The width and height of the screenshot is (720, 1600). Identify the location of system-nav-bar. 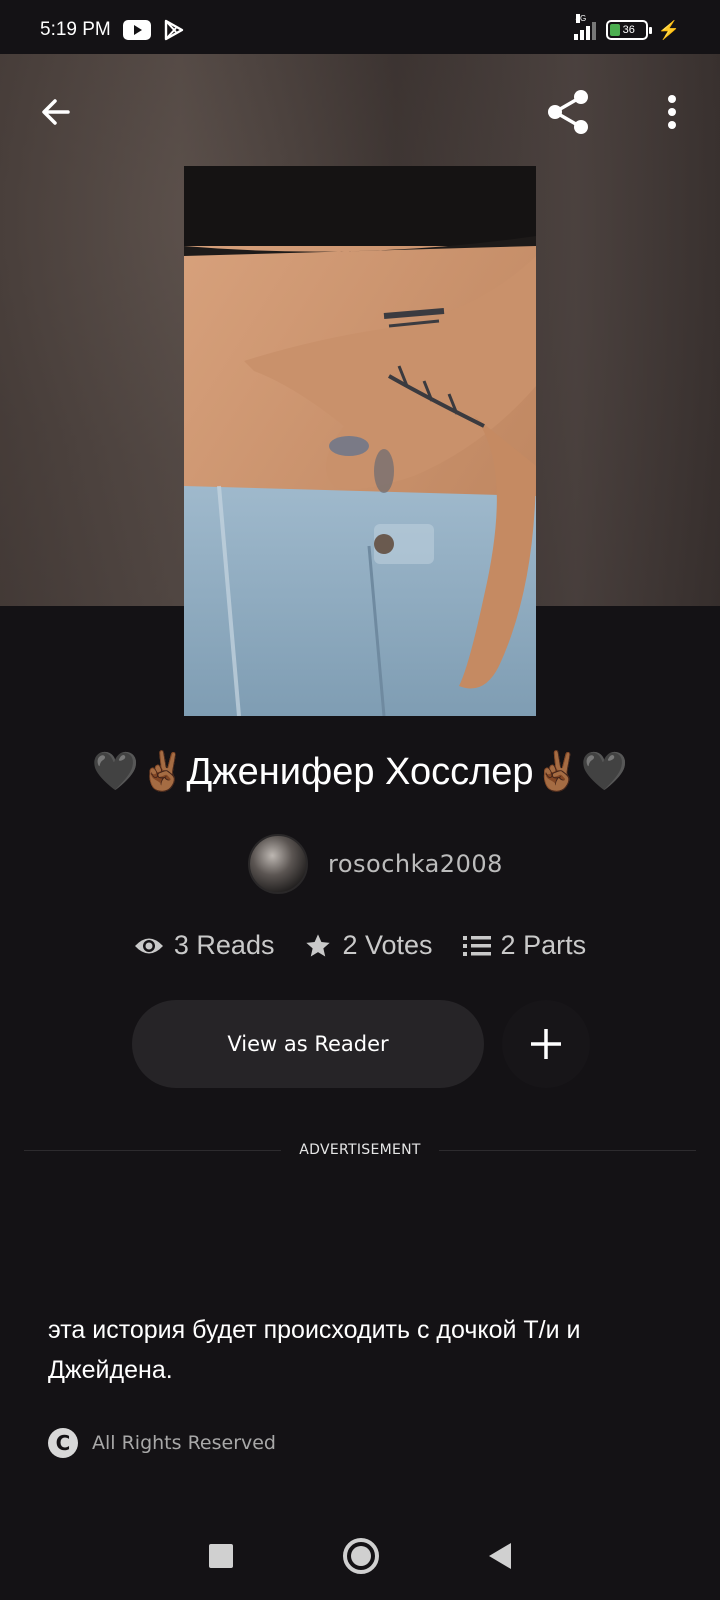
(360, 1556).